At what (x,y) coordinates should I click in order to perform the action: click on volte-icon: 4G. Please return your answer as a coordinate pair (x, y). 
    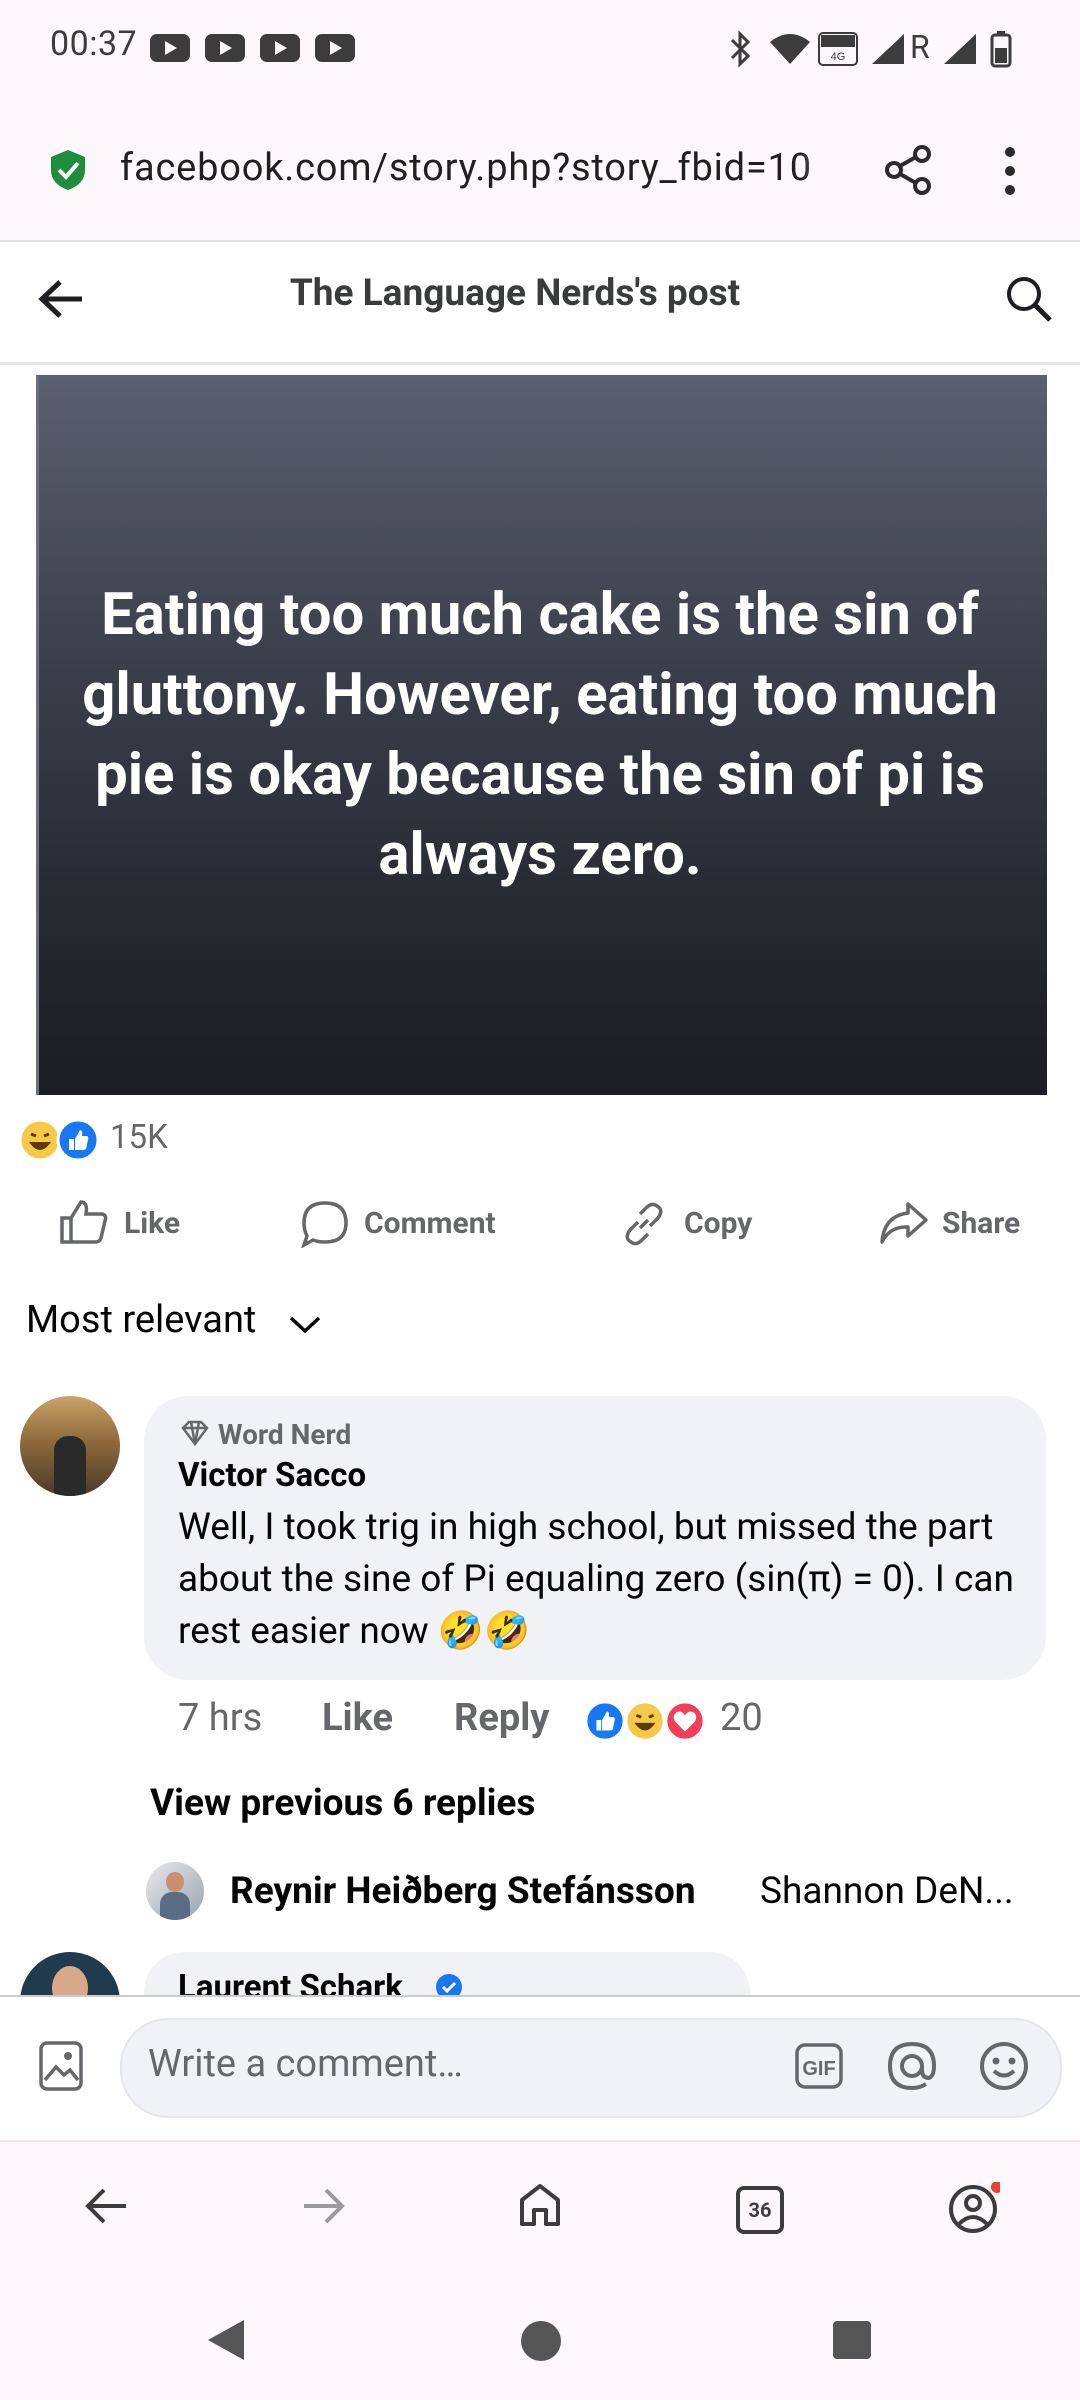
    Looking at the image, I should click on (838, 49).